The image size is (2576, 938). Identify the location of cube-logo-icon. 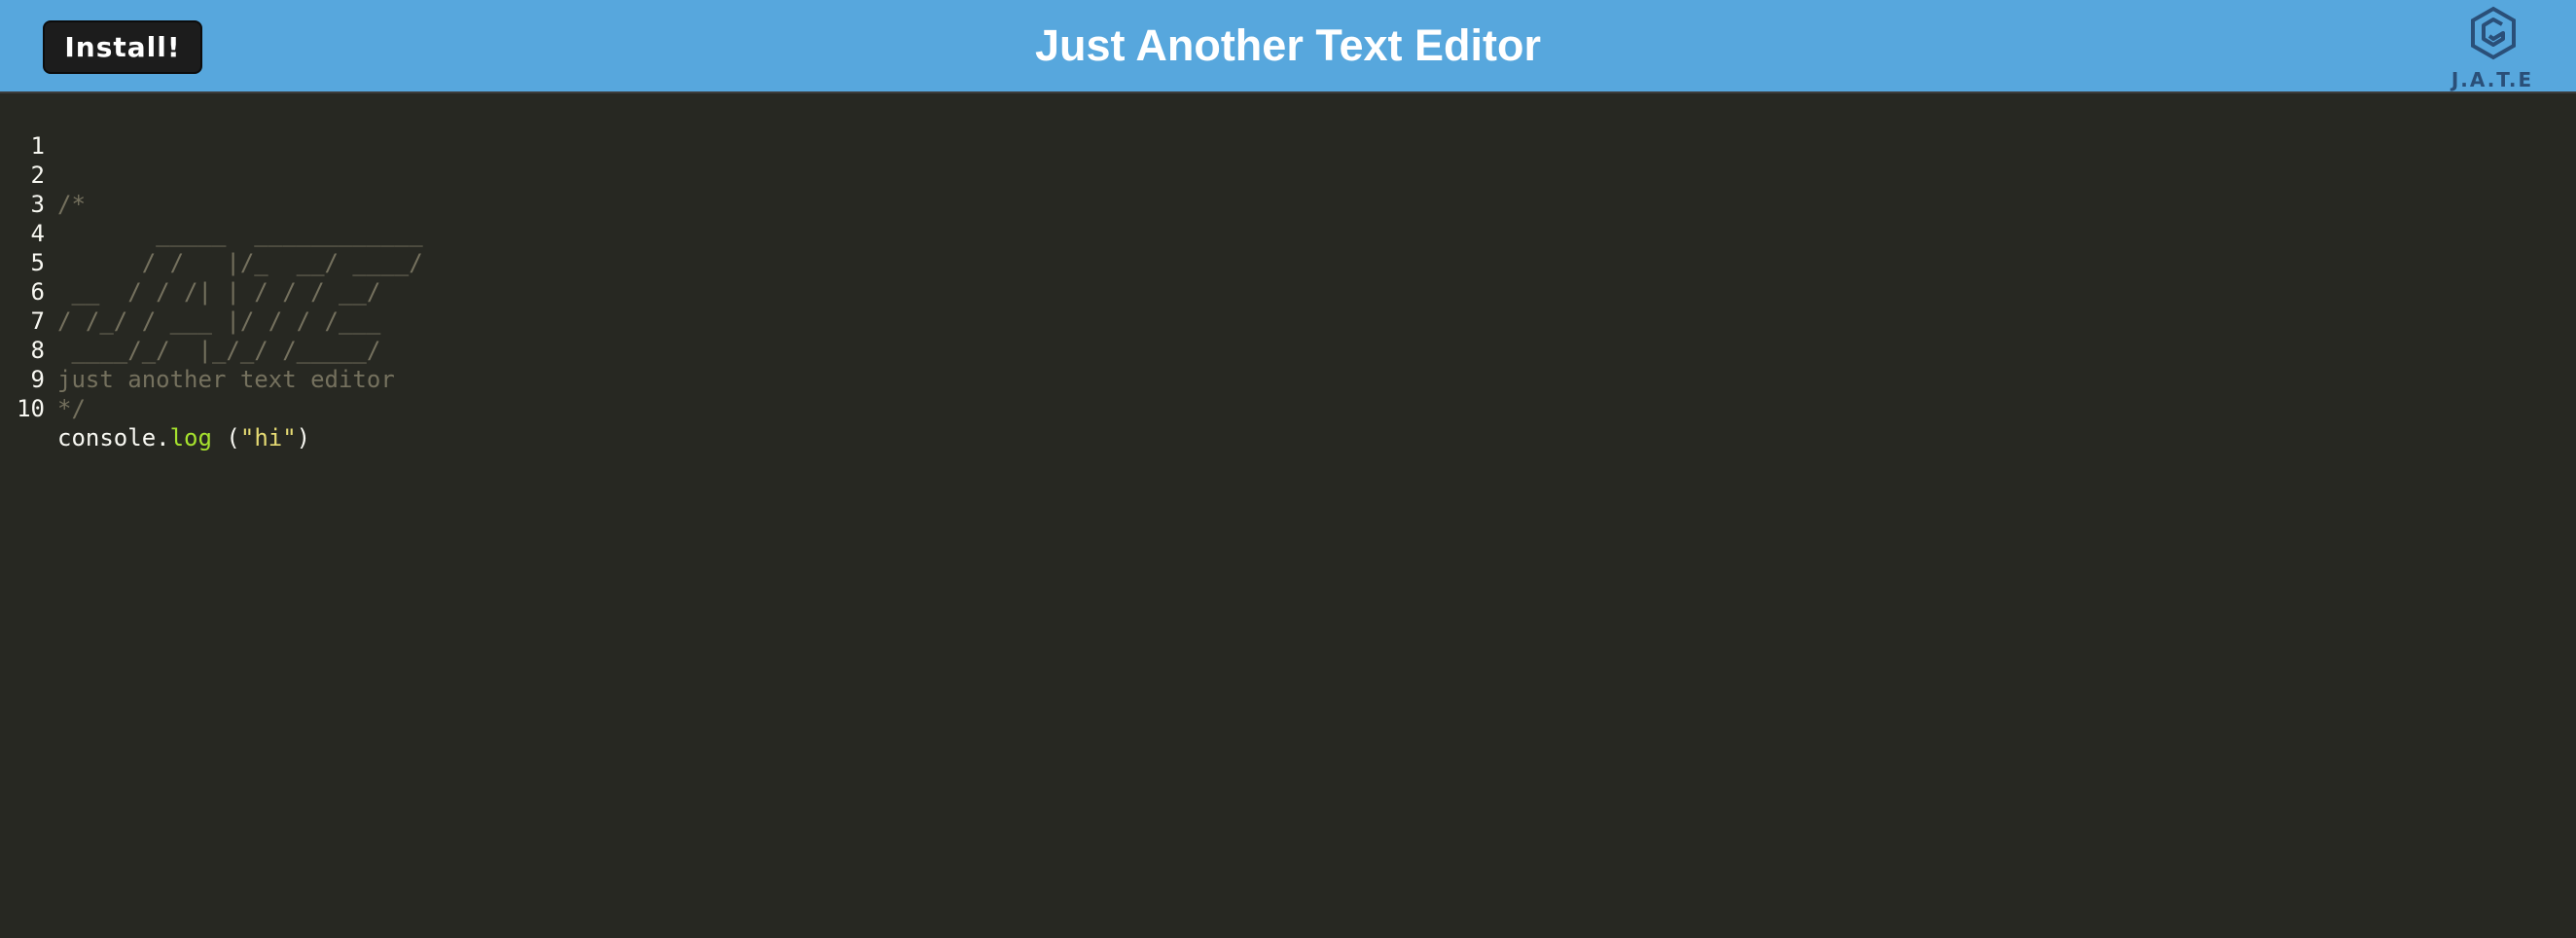
(2493, 33).